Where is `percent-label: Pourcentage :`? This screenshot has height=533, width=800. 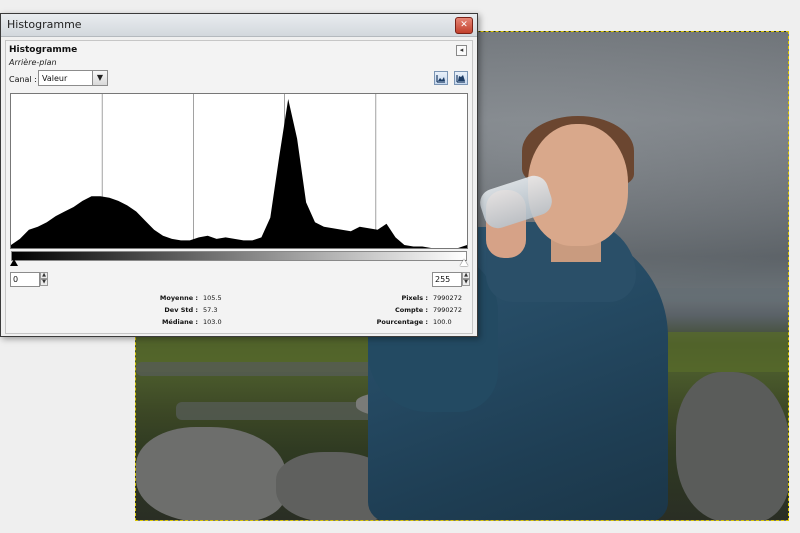
percent-label: Pourcentage : is located at coordinates (402, 322).